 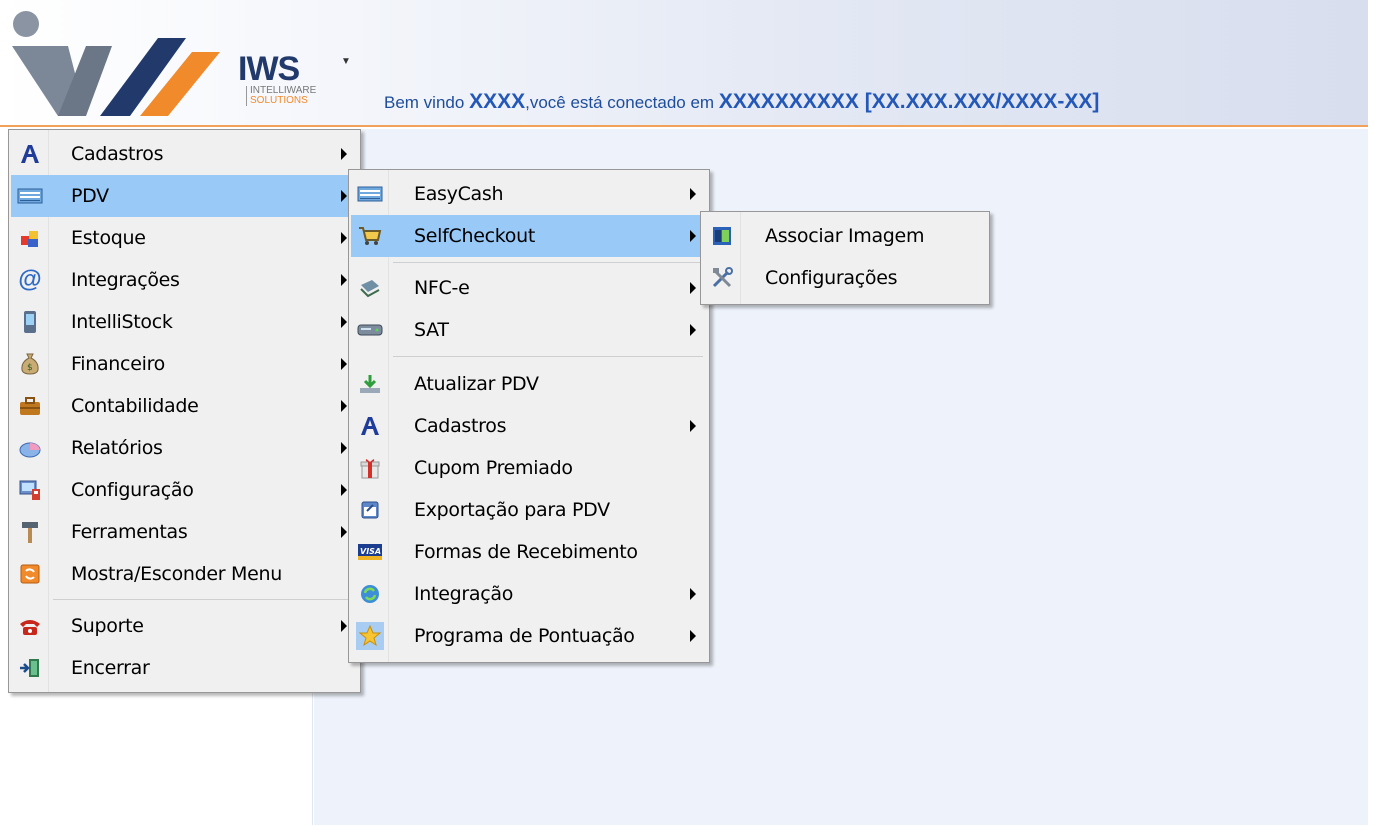 What do you see at coordinates (30, 532) in the screenshot?
I see `hammer-icon` at bounding box center [30, 532].